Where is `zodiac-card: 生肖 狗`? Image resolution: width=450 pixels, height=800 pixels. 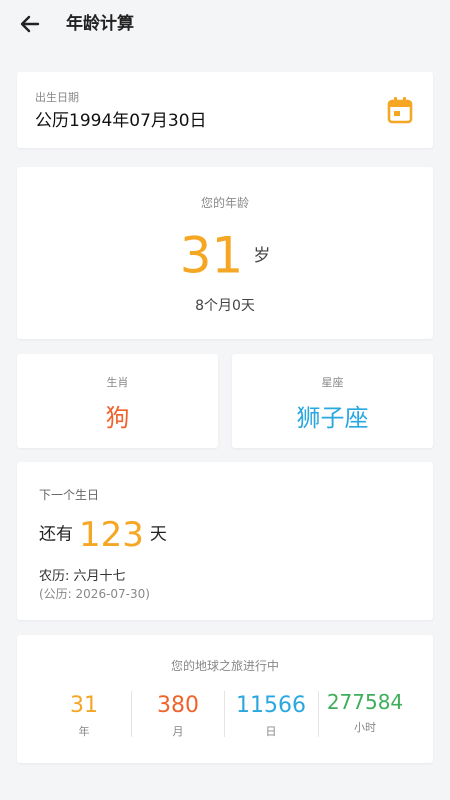 zodiac-card: 生肖 狗 is located at coordinates (117, 401).